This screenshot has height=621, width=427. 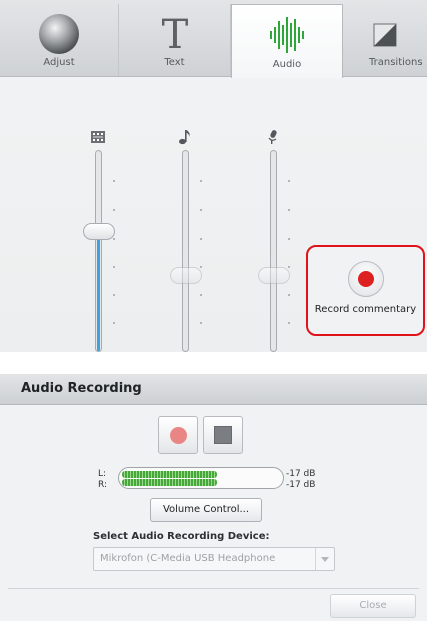 What do you see at coordinates (373, 606) in the screenshot?
I see `close-button: Close` at bounding box center [373, 606].